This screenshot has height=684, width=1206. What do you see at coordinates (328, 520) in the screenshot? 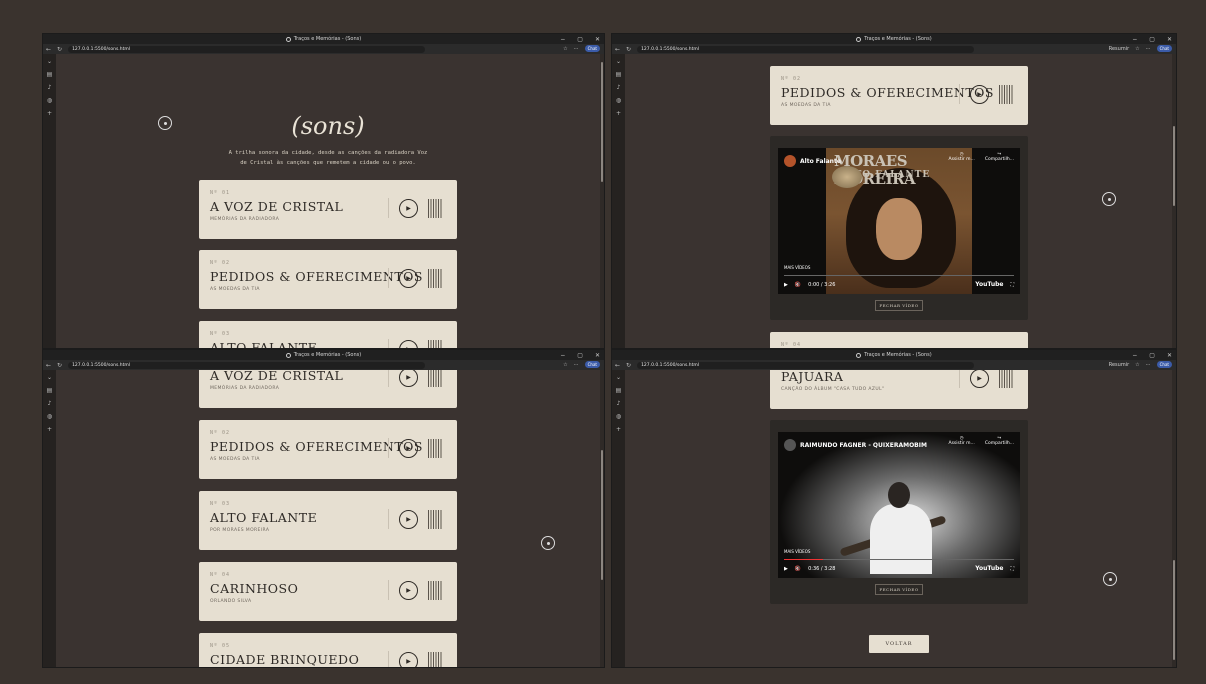
I see `track-card: Nº 03 ALTO FALANTE POR MORAES MOREIRA ▶` at bounding box center [328, 520].